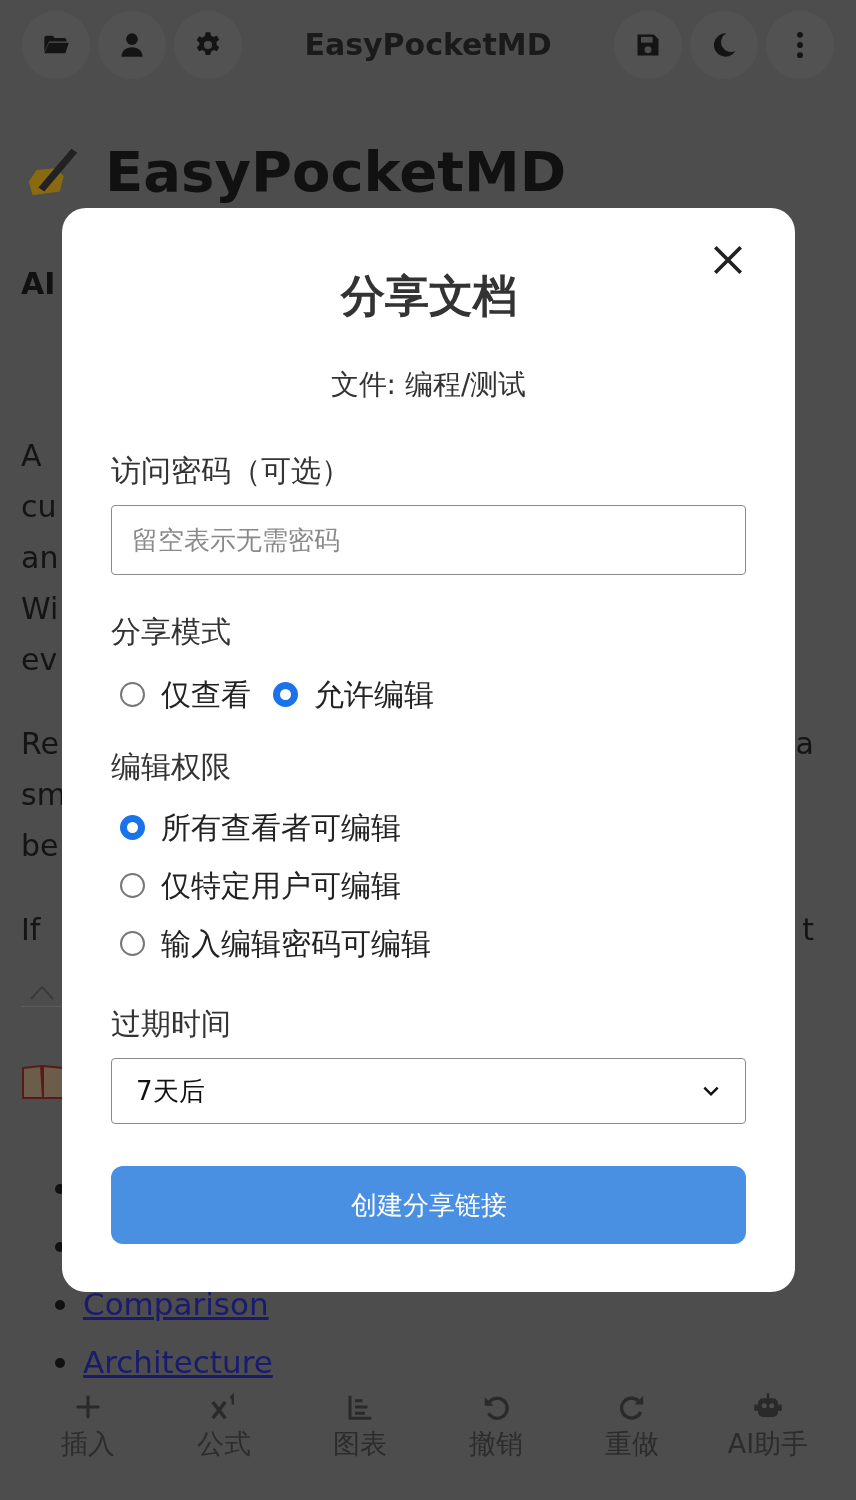 This screenshot has width=856, height=1500. What do you see at coordinates (39, 506) in the screenshot?
I see `paragraph-text: cu` at bounding box center [39, 506].